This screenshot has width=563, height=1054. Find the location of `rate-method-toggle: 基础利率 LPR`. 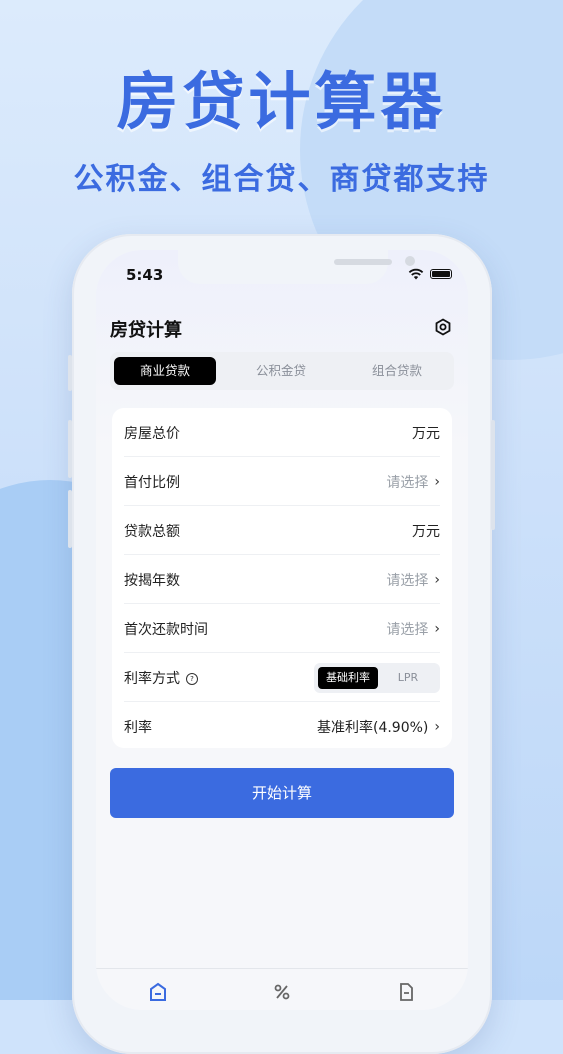

rate-method-toggle: 基础利率 LPR is located at coordinates (377, 678).